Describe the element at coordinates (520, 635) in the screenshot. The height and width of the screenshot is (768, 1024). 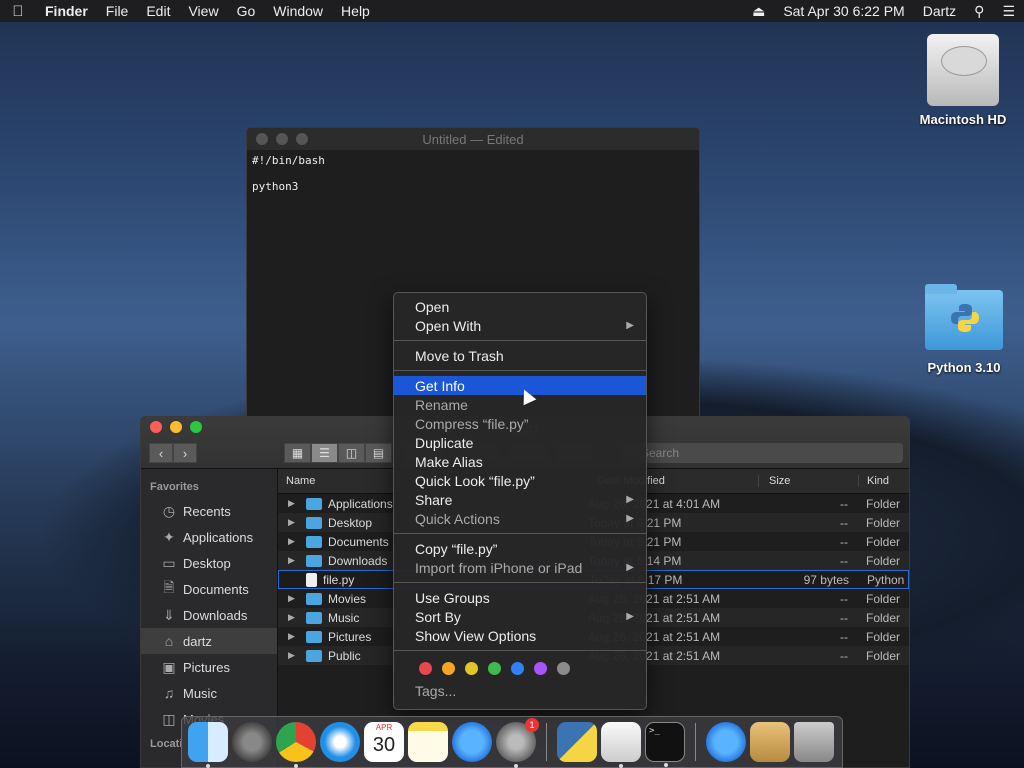
I see `menu-item-show-view-options: Show View Options` at that location.